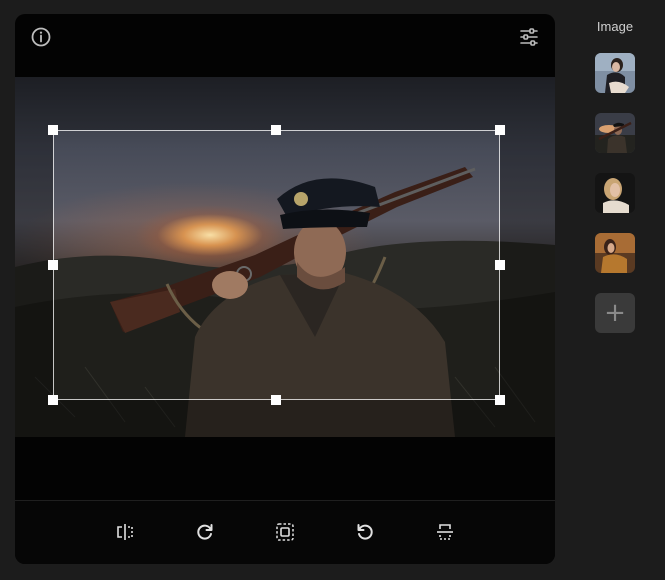  I want to click on crop-handle-right, so click(500, 265).